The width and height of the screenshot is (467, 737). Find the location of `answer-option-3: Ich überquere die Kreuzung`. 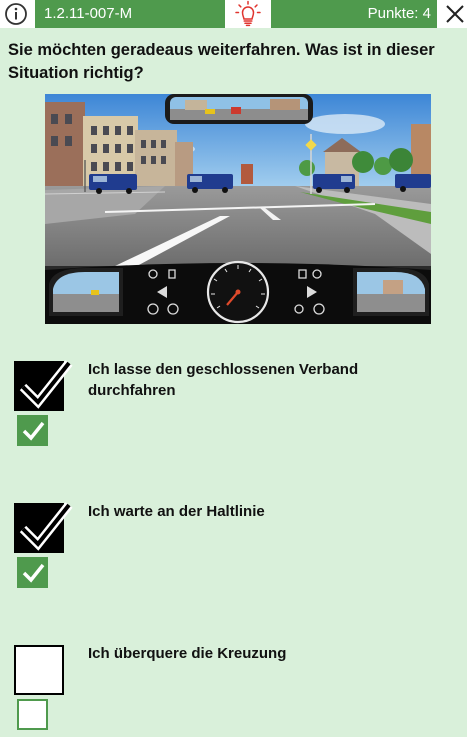

answer-option-3: Ich überquere die Kreuzung is located at coordinates (233, 691).